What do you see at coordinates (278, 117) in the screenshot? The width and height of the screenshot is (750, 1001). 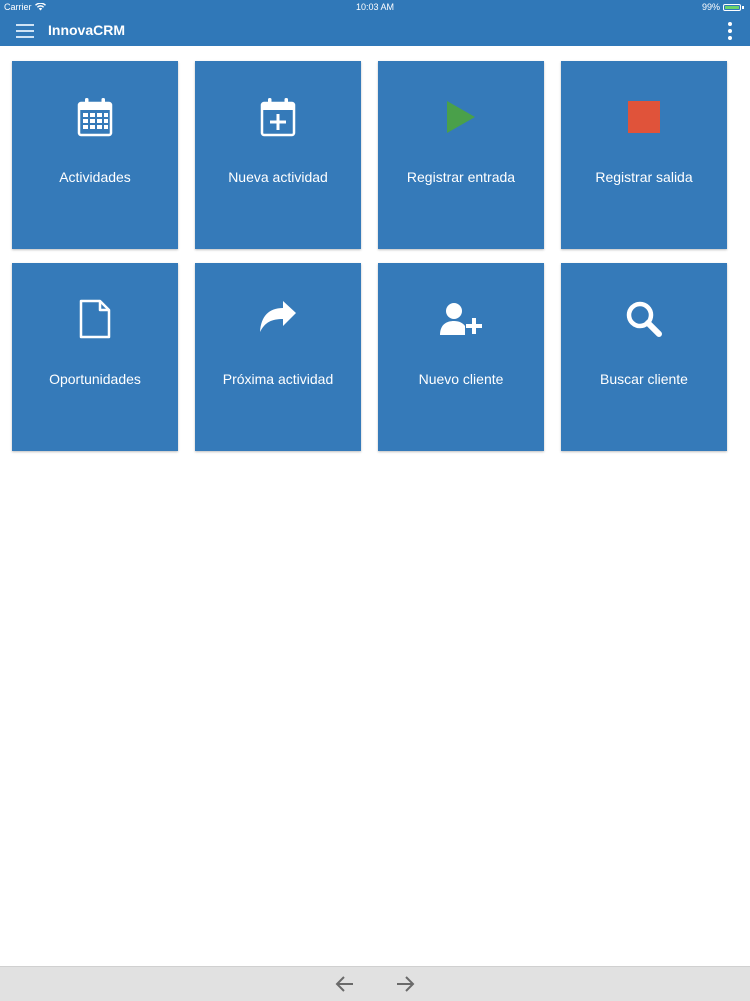 I see `calendar-plus-icon` at bounding box center [278, 117].